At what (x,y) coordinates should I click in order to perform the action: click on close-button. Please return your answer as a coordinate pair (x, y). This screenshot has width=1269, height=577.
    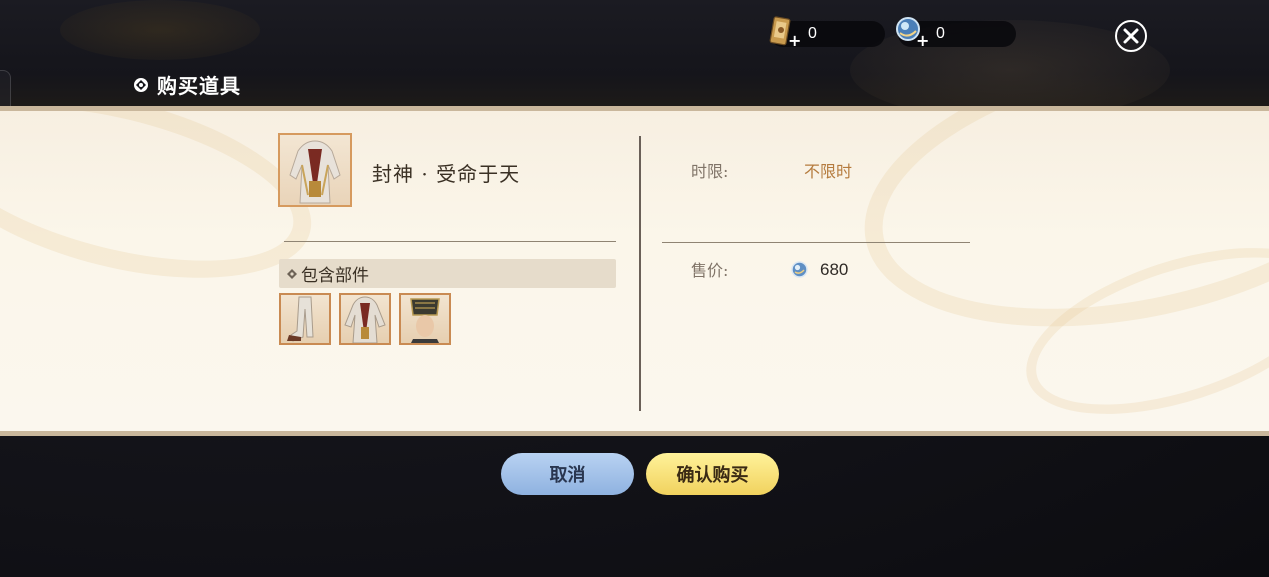
    Looking at the image, I should click on (1131, 36).